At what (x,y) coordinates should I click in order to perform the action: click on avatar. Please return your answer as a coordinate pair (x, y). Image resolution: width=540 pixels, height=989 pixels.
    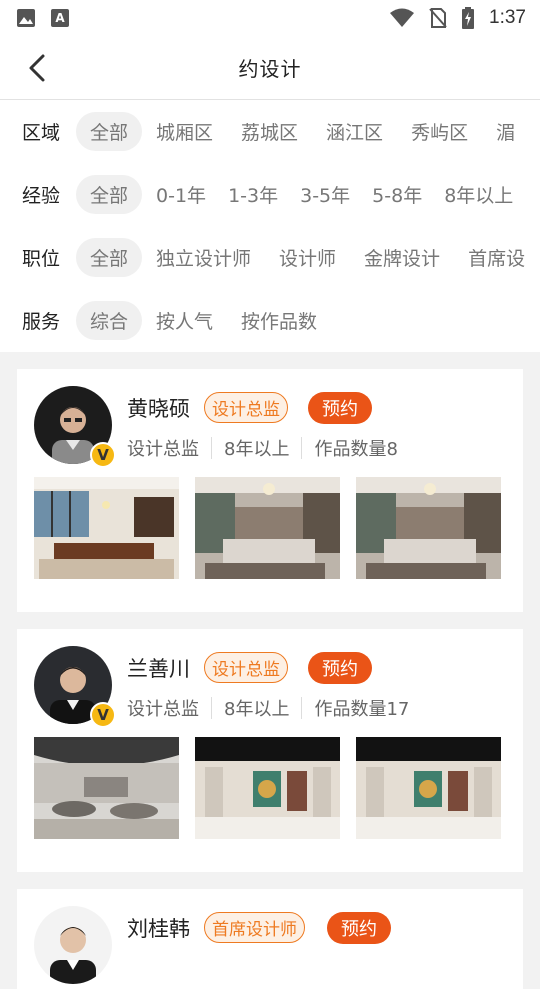
    Looking at the image, I should click on (73, 945).